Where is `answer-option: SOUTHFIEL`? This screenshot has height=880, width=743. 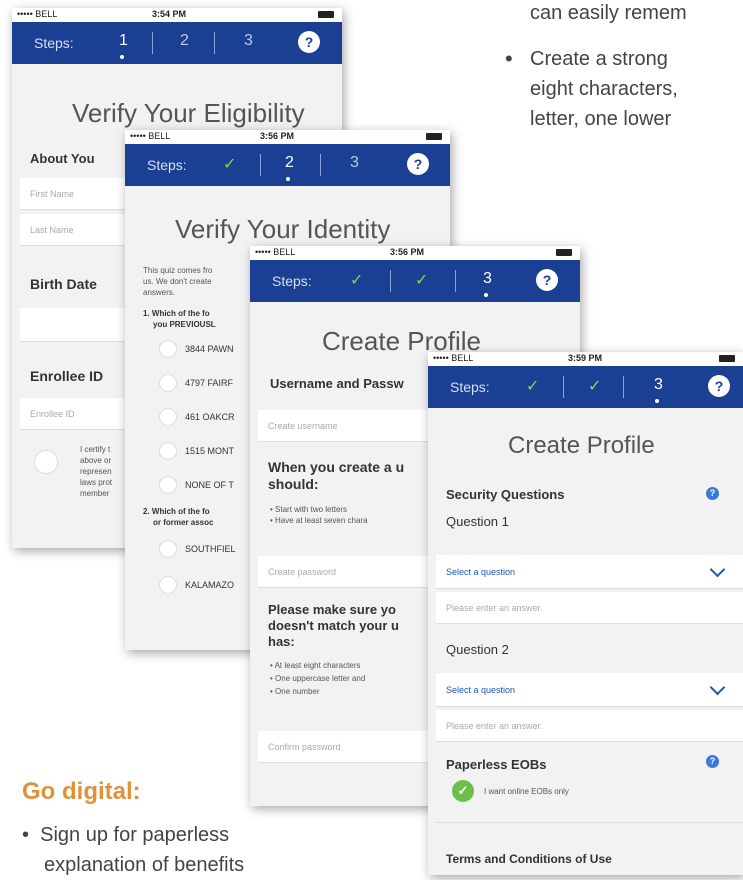 answer-option: SOUTHFIEL is located at coordinates (210, 549).